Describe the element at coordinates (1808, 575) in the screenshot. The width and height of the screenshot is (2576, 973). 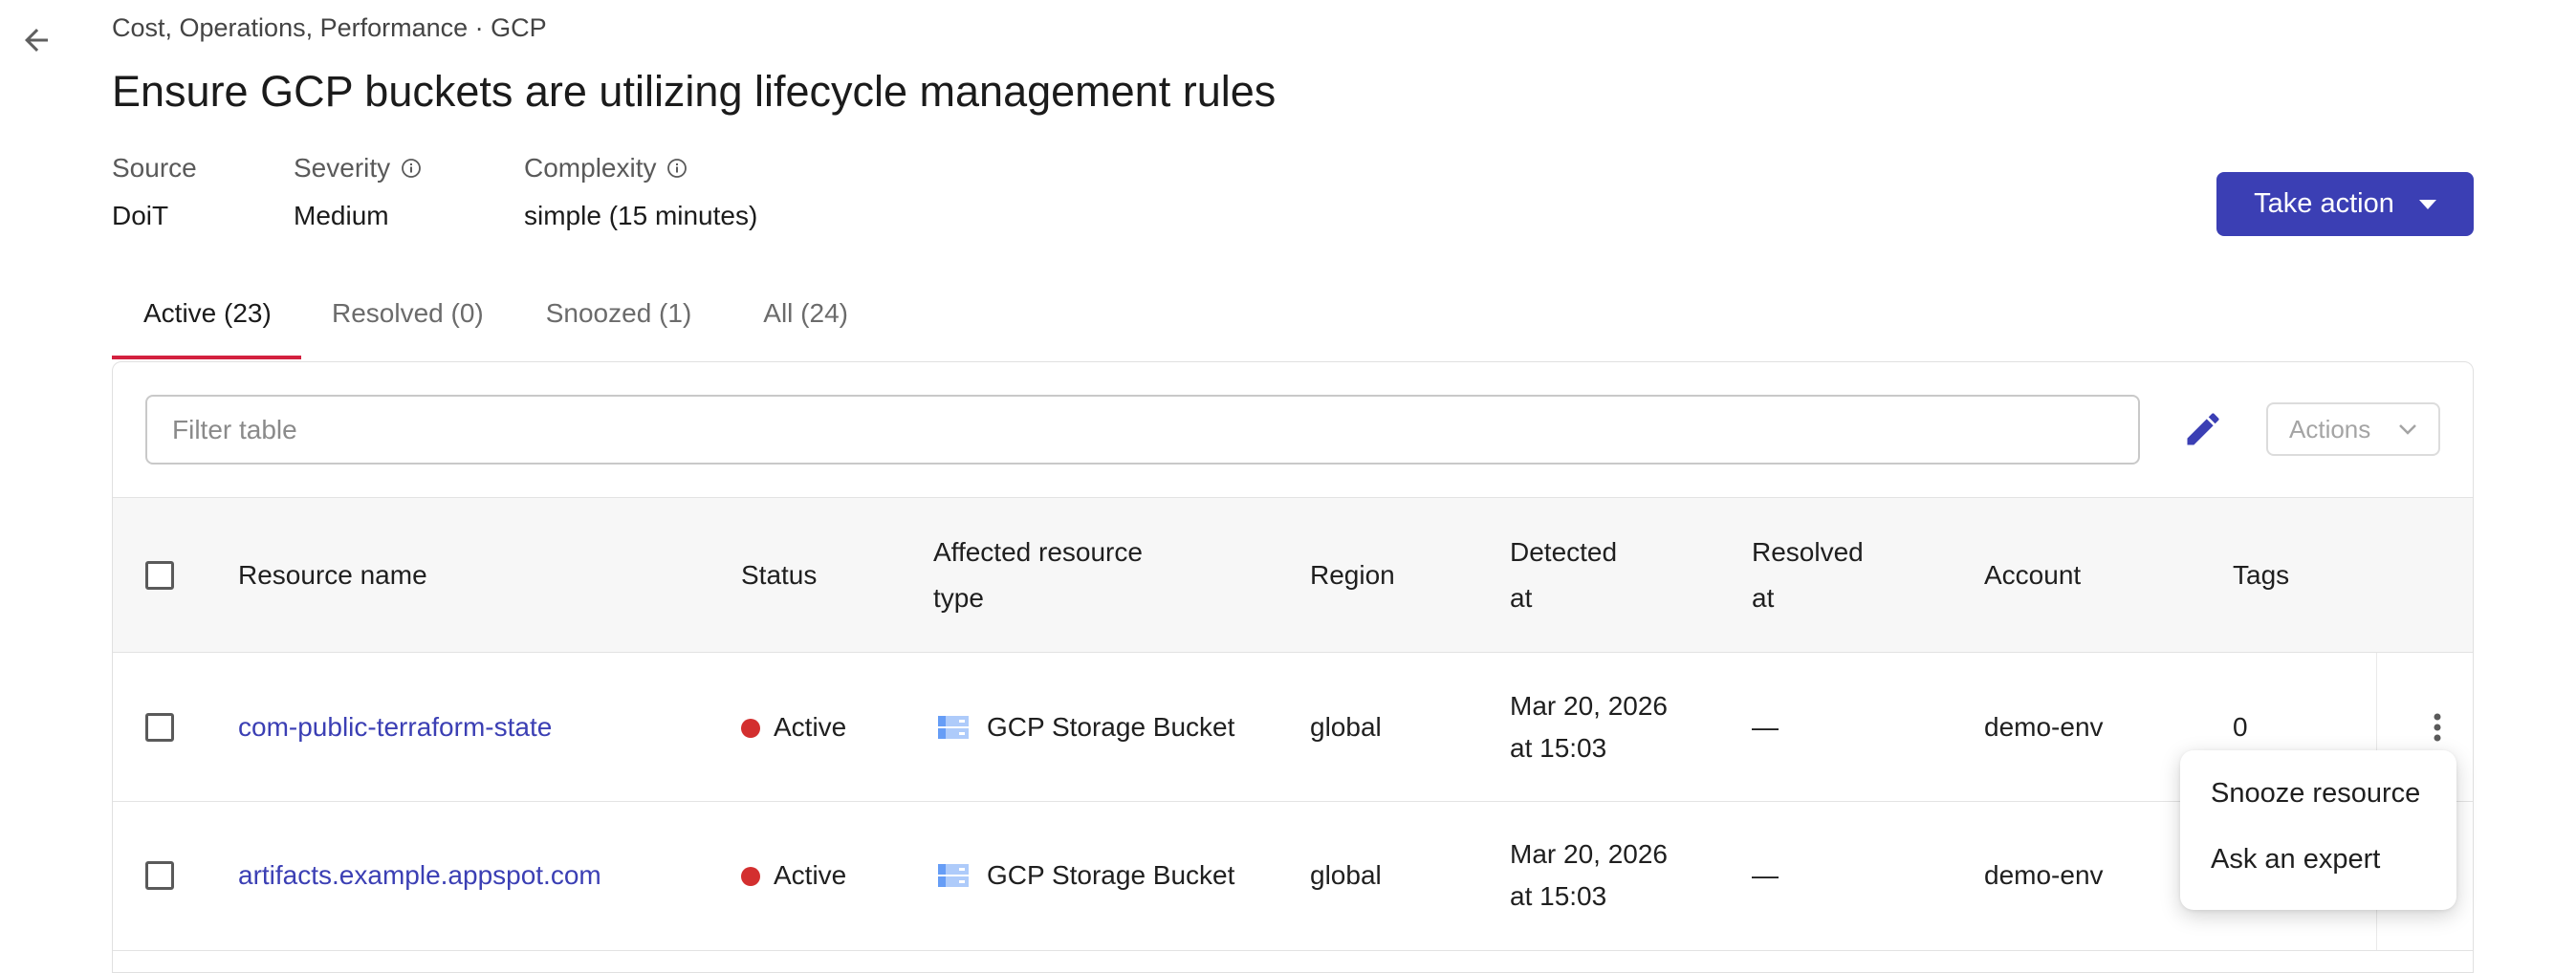
I see `col-resolved-at: Resolved at` at that location.